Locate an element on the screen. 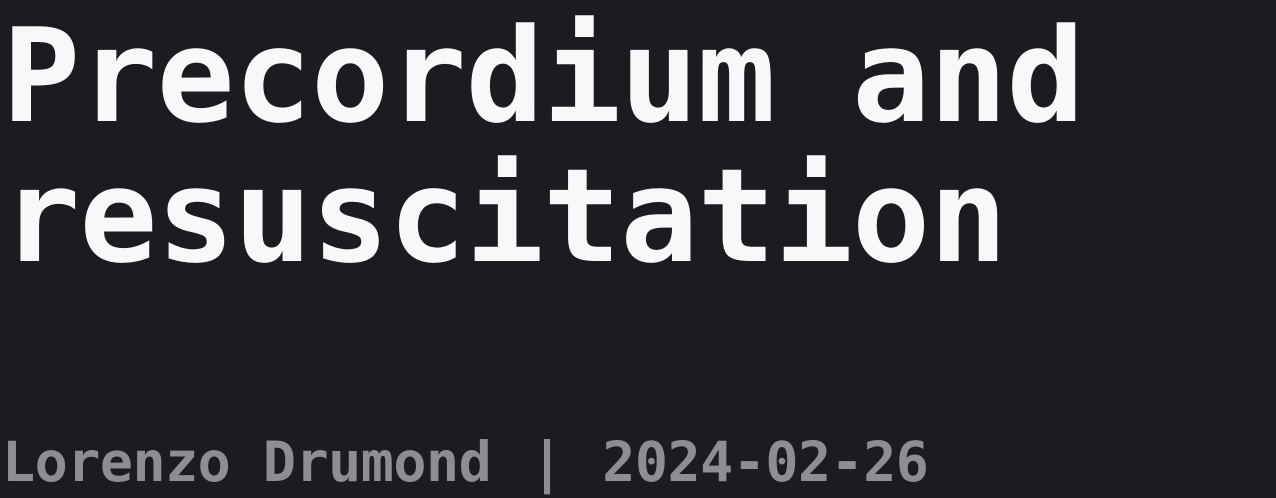 The height and width of the screenshot is (498, 1276). author-name: Lorenzo Drumond is located at coordinates (247, 462).